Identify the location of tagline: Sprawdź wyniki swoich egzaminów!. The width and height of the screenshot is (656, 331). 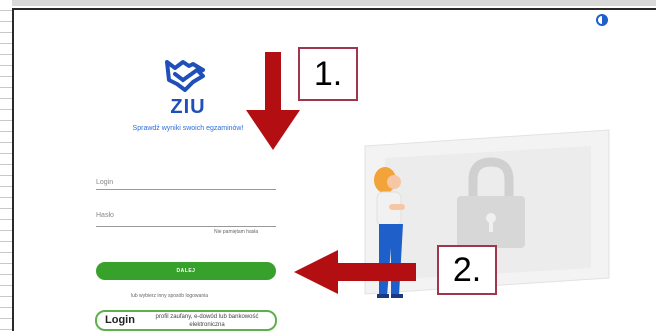
(188, 128).